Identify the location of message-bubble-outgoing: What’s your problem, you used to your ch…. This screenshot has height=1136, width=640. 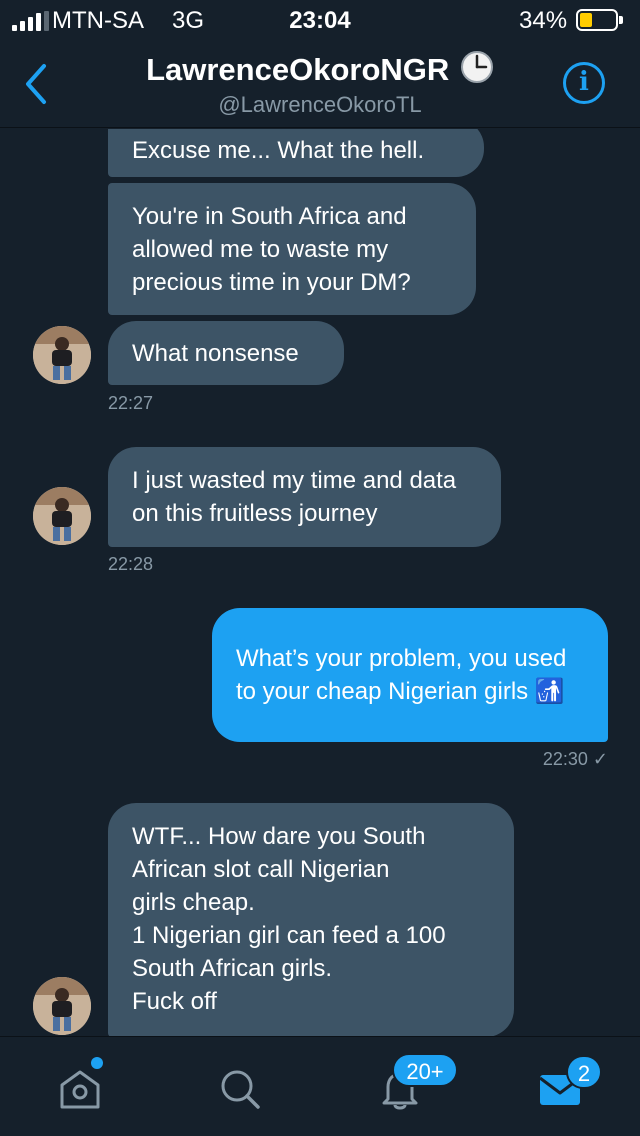
(410, 675).